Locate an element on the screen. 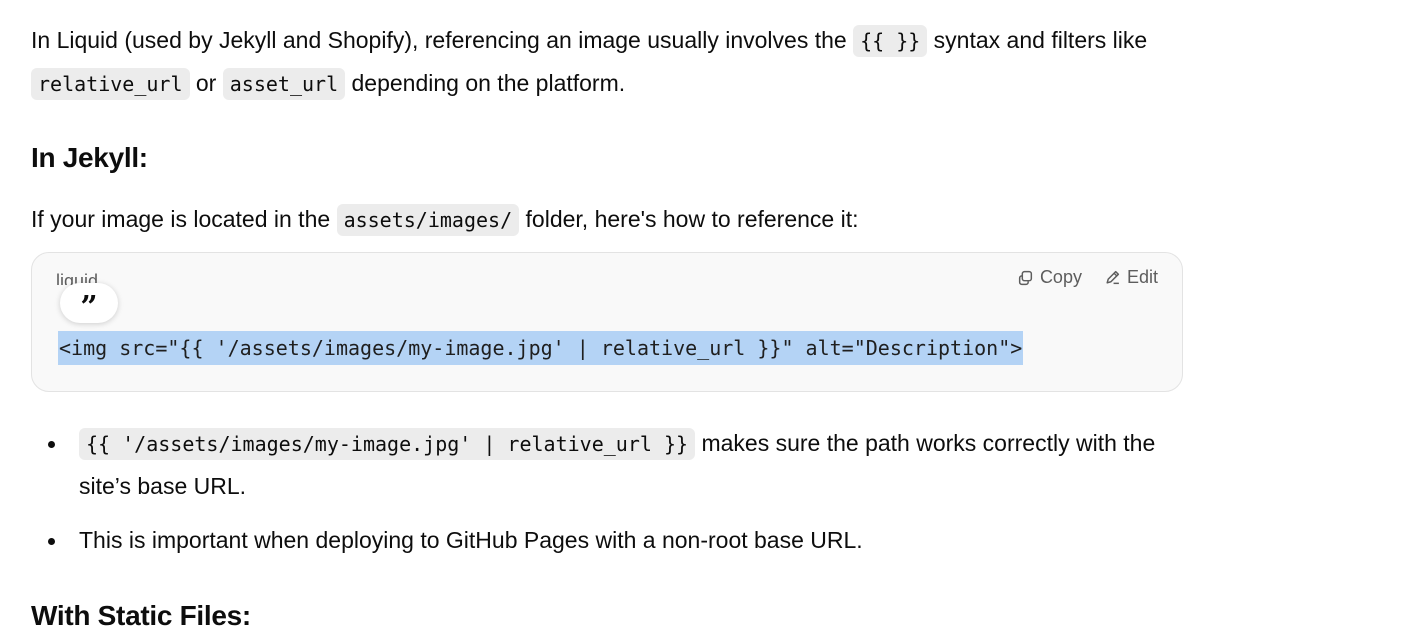 This screenshot has width=1412, height=628. inline-code: {{ }} is located at coordinates (890, 41).